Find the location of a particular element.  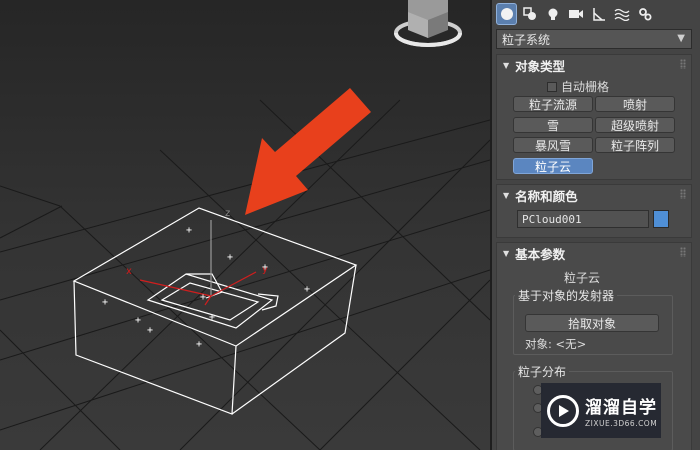

category-dropdown: 粒子系统 ▼ is located at coordinates (594, 39).